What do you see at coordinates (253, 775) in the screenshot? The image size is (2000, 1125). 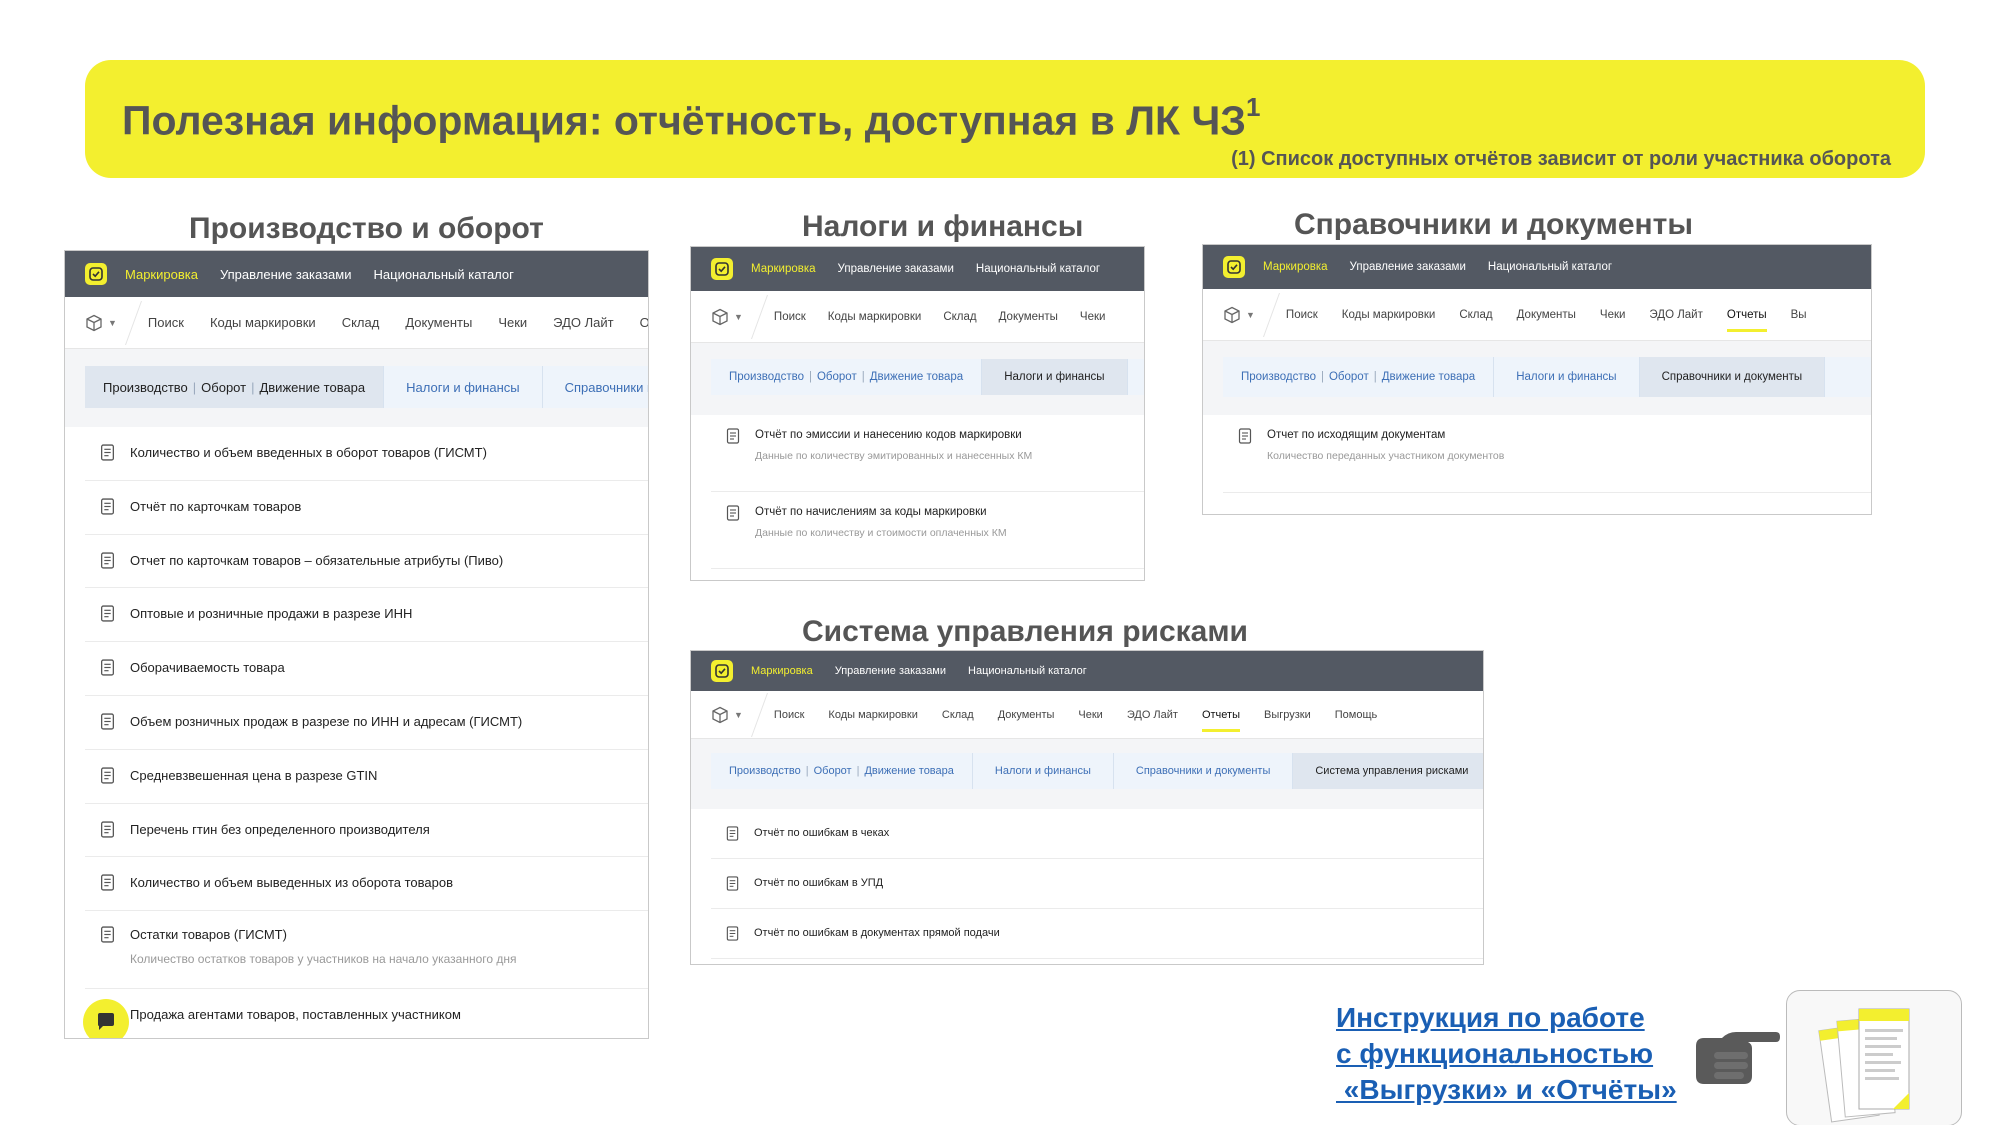 I see `report-text: Средневзвешенная цена в разрезе GTIN` at bounding box center [253, 775].